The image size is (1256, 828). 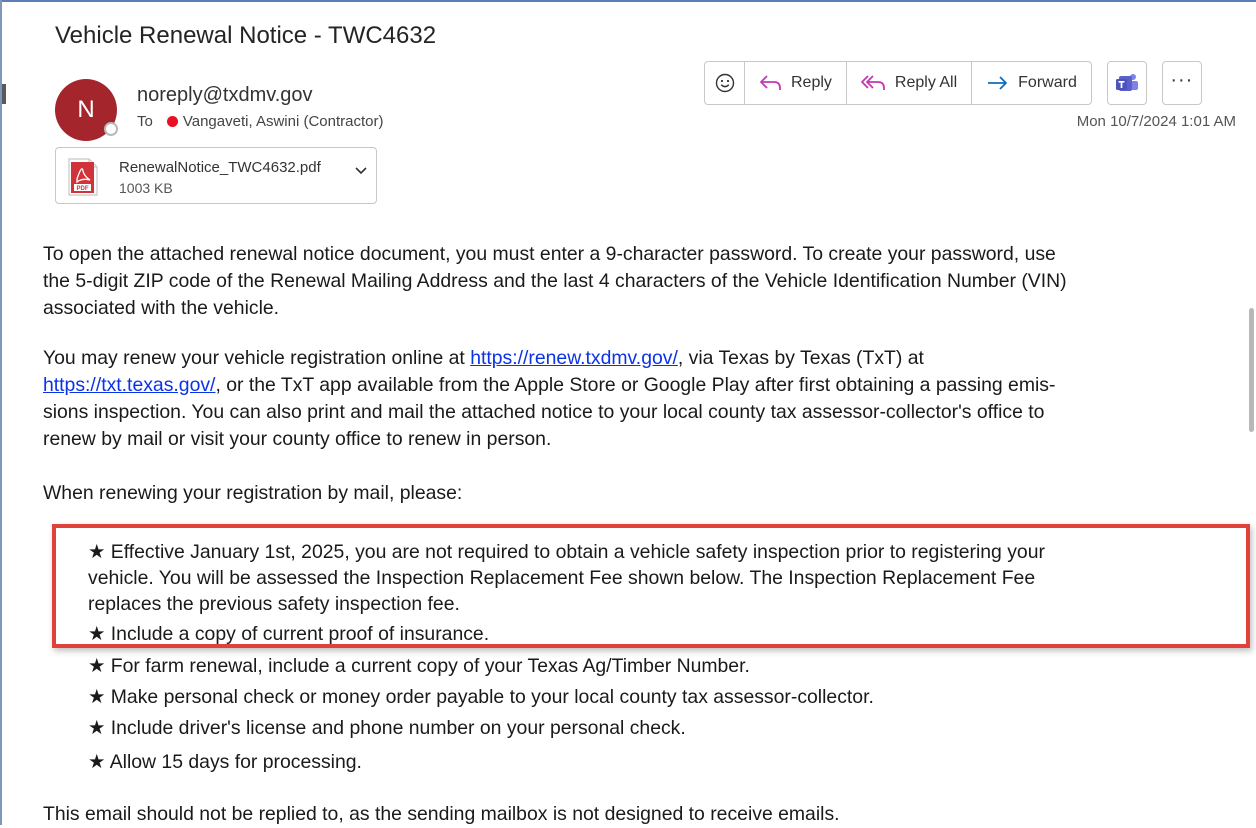 I want to click on smiley-icon, so click(x=724, y=83).